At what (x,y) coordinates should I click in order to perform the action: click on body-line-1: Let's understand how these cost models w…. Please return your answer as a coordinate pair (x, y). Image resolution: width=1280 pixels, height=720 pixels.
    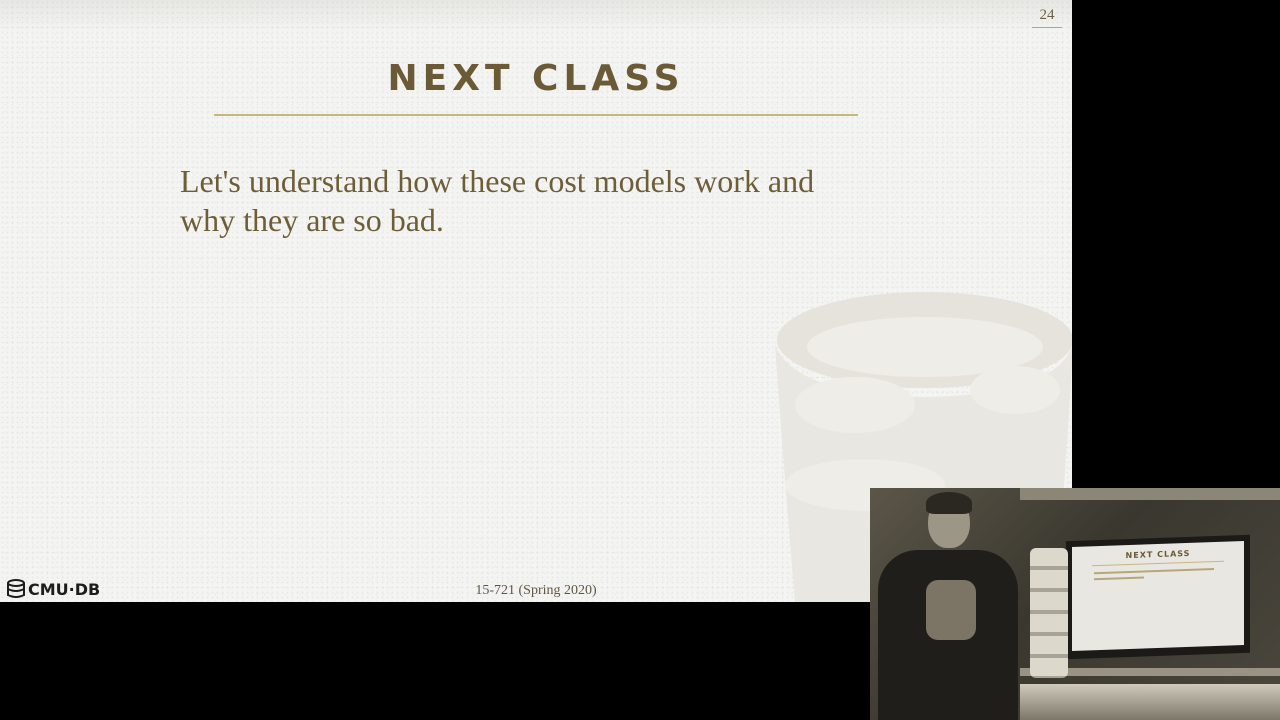
    Looking at the image, I should click on (497, 181).